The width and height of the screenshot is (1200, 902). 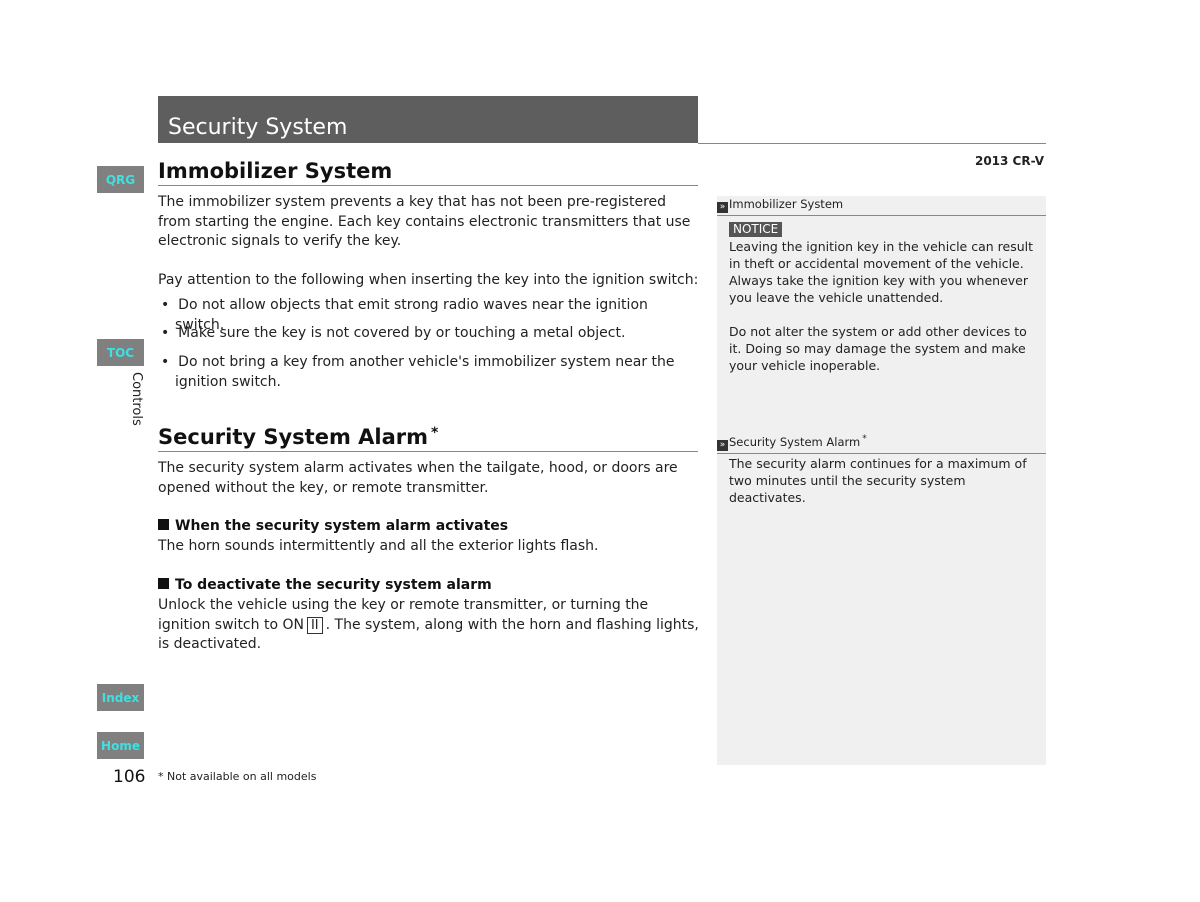 I want to click on qrg-button: QRG, so click(x=120, y=179).